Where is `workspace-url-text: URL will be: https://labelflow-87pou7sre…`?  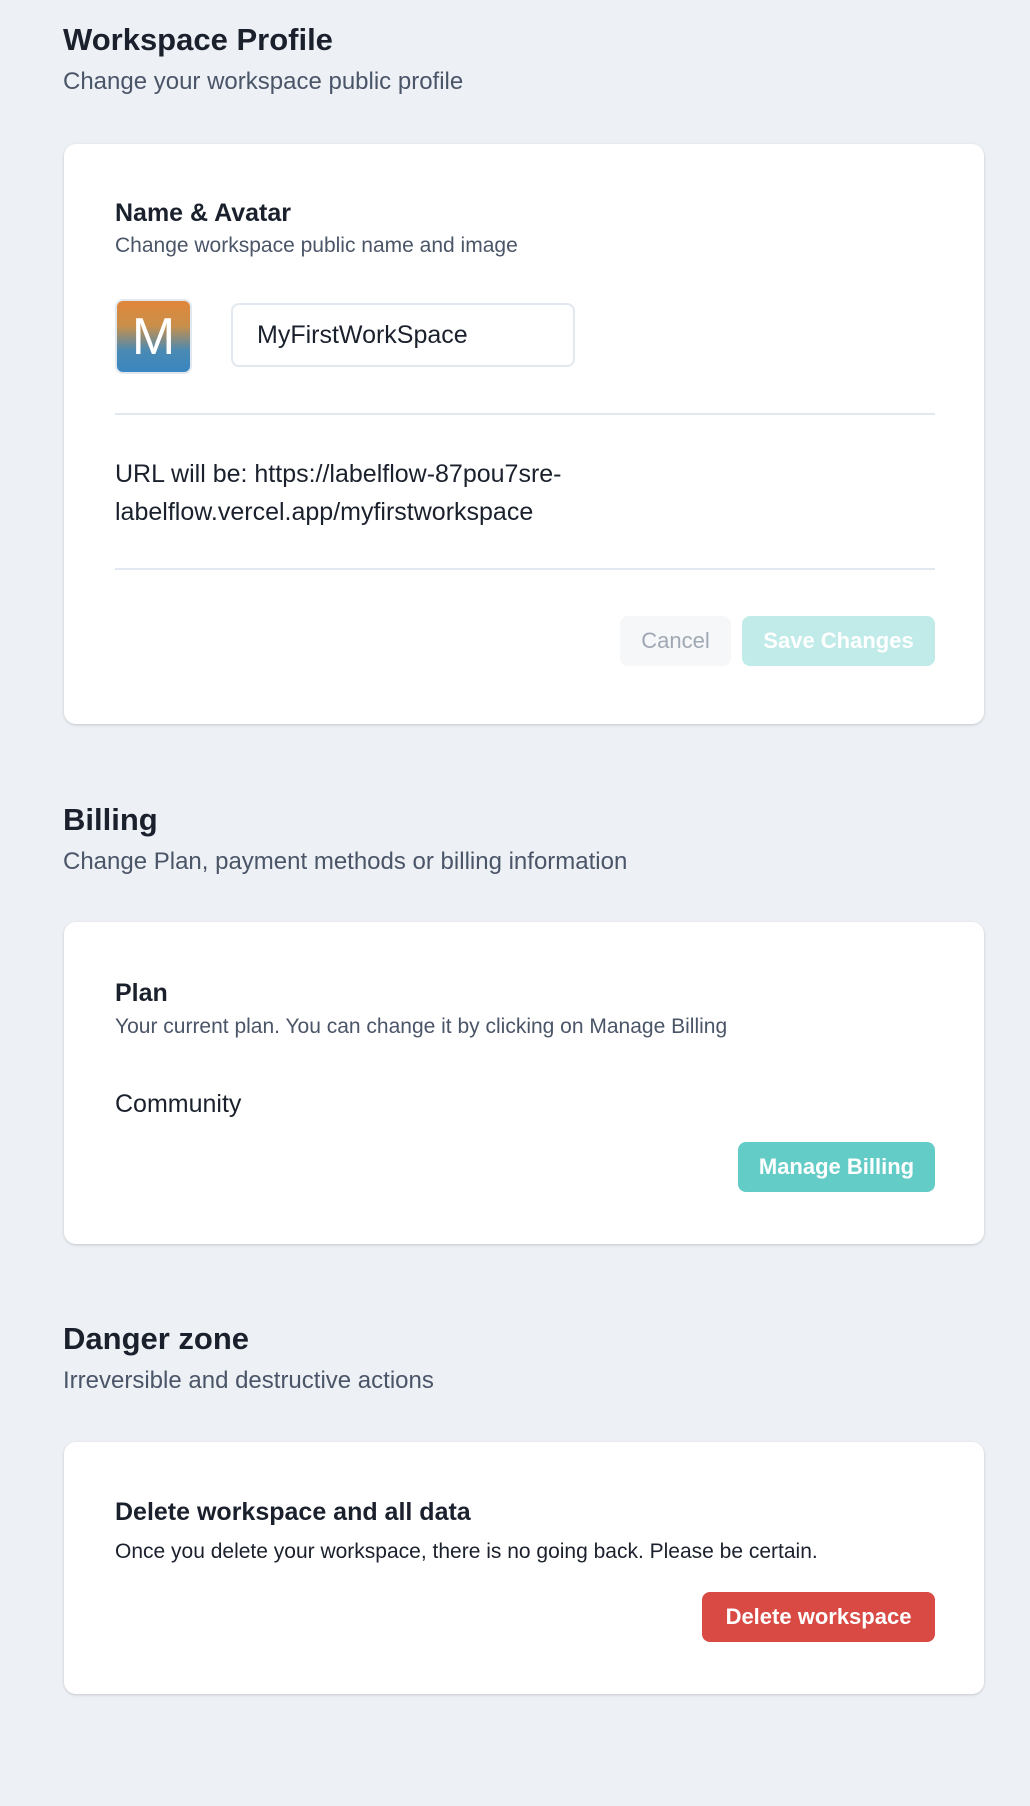
workspace-url-text: URL will be: https://labelflow-87pou7sre… is located at coordinates (338, 493).